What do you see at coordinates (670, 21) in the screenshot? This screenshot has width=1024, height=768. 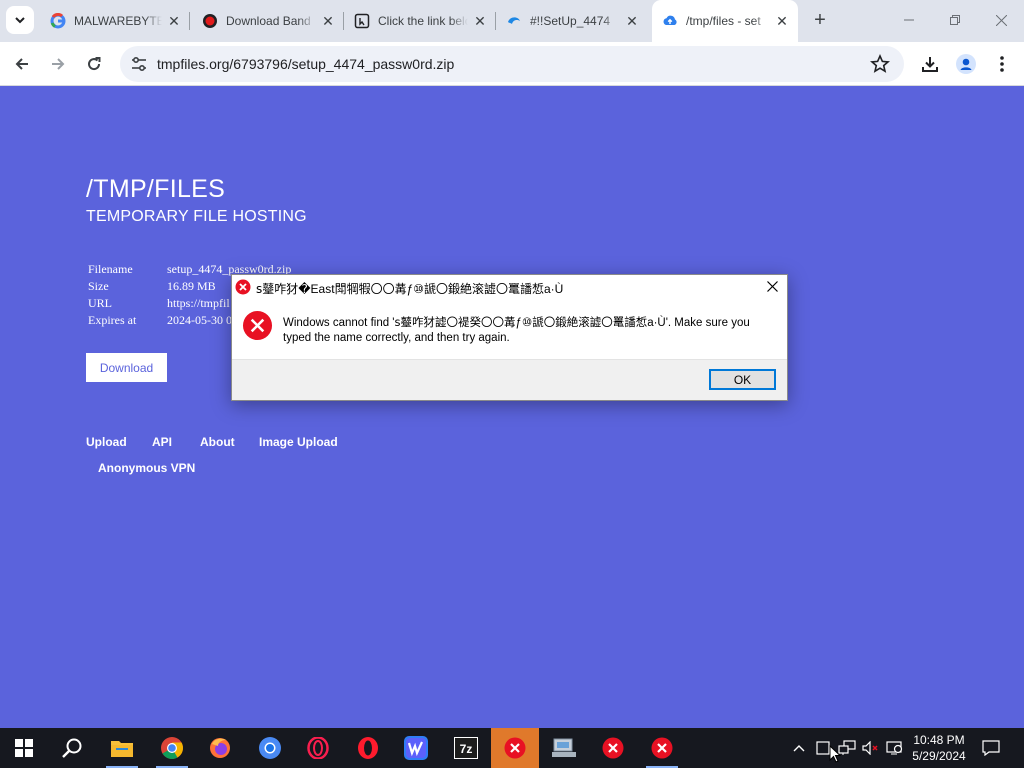 I see `cloud-upload-icon` at bounding box center [670, 21].